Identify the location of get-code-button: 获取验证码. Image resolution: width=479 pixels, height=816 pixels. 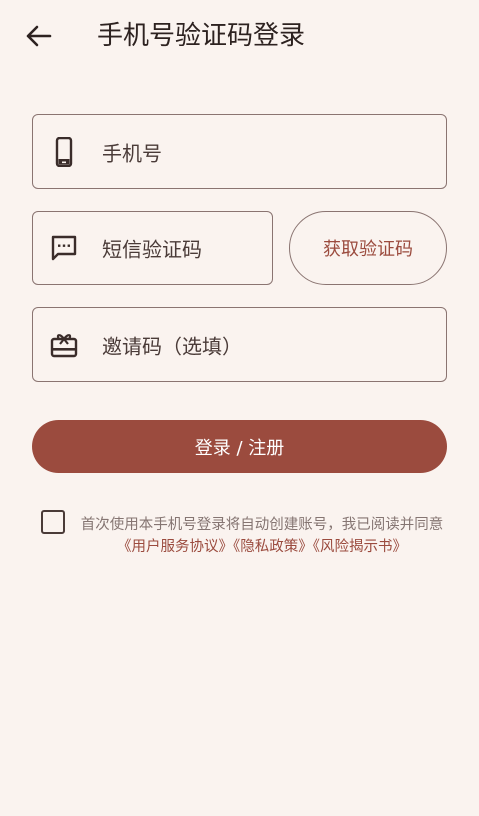
(368, 248).